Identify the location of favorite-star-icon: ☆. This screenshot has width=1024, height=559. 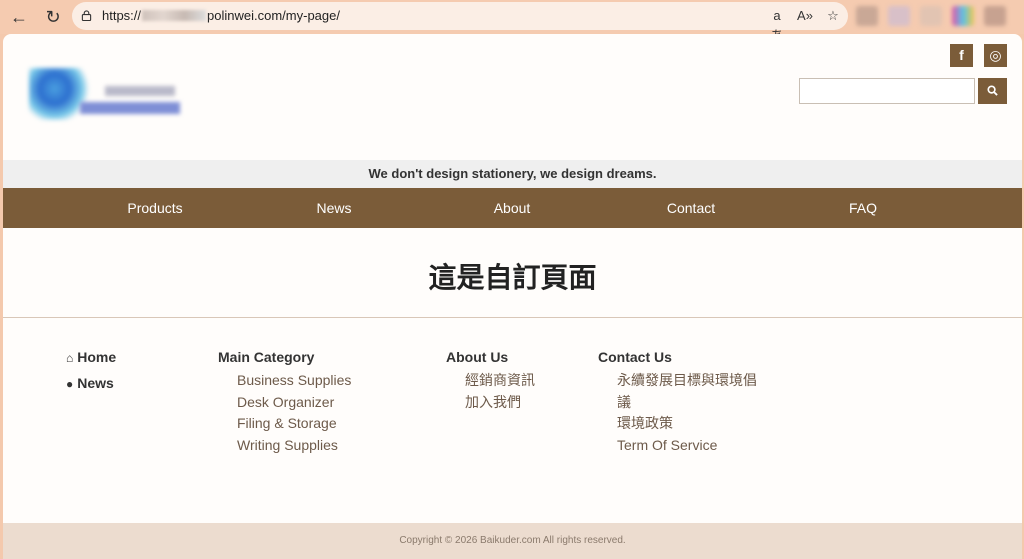
(833, 16).